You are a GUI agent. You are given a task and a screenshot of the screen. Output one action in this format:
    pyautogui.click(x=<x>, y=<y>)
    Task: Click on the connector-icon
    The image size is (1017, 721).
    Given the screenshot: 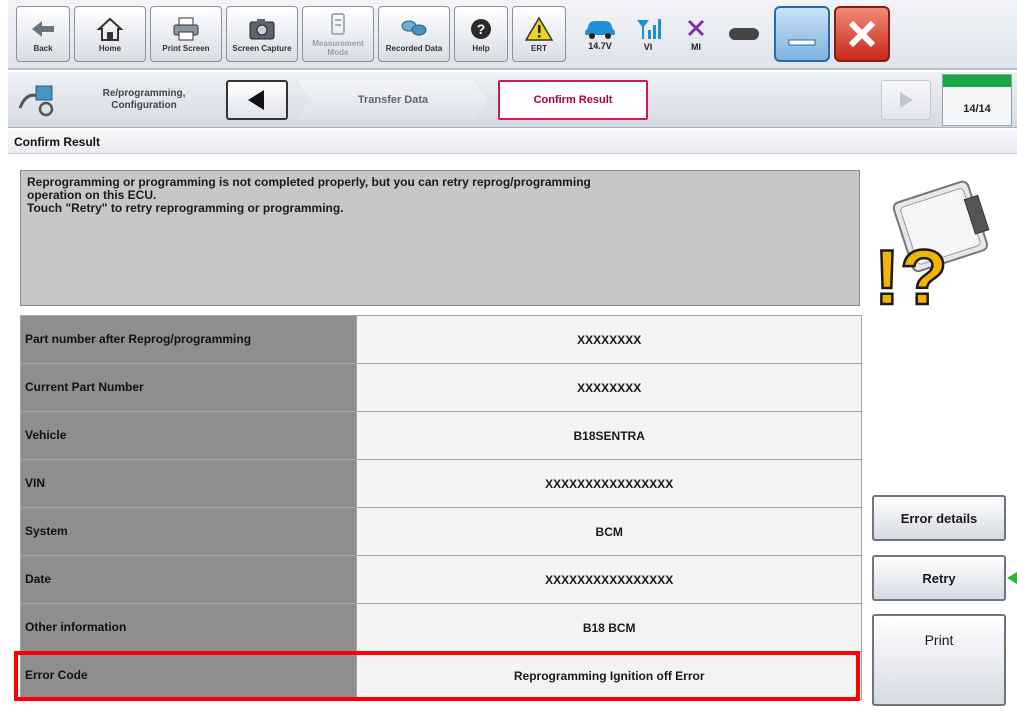 What is the action you would take?
    pyautogui.click(x=744, y=34)
    